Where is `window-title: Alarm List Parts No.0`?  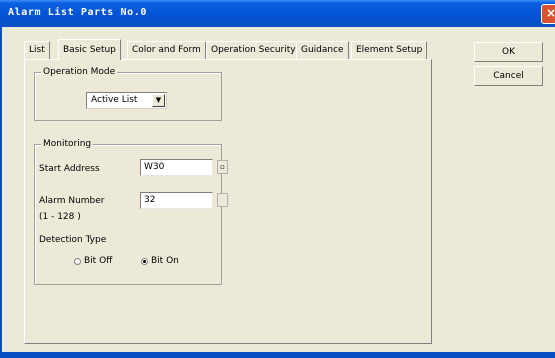 window-title: Alarm List Parts No.0 is located at coordinates (78, 12).